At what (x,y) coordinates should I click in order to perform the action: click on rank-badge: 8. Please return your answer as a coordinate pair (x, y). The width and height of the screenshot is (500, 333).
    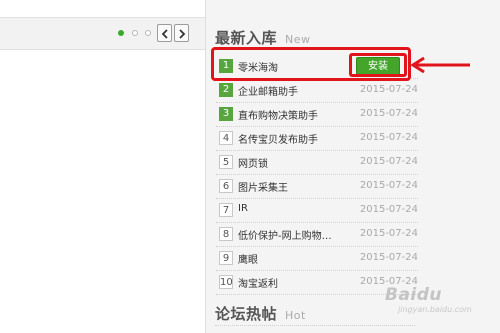
    Looking at the image, I should click on (226, 234).